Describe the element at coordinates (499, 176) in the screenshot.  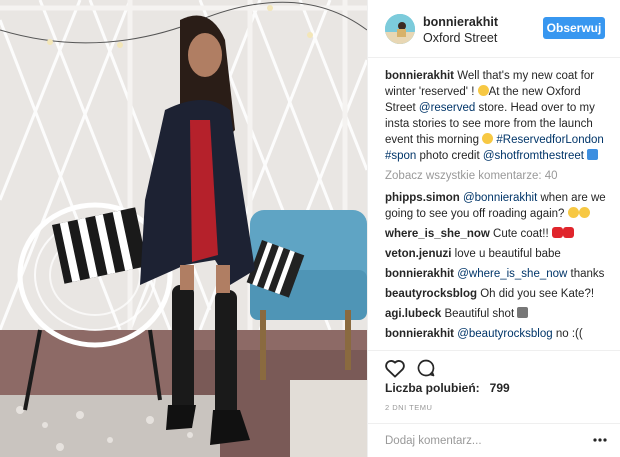
I see `view-all-comments-link: Zobacz wszystkie komentarze: 40` at that location.